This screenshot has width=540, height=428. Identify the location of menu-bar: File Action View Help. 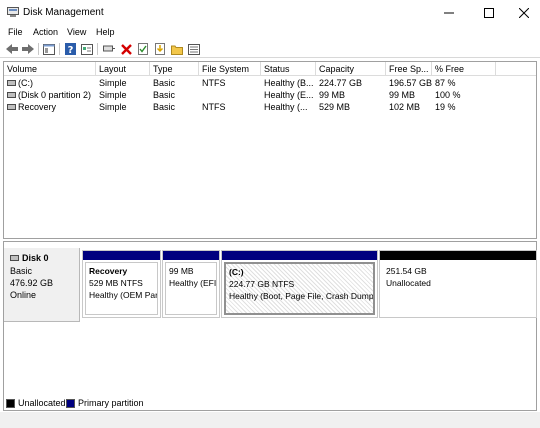
(270, 32).